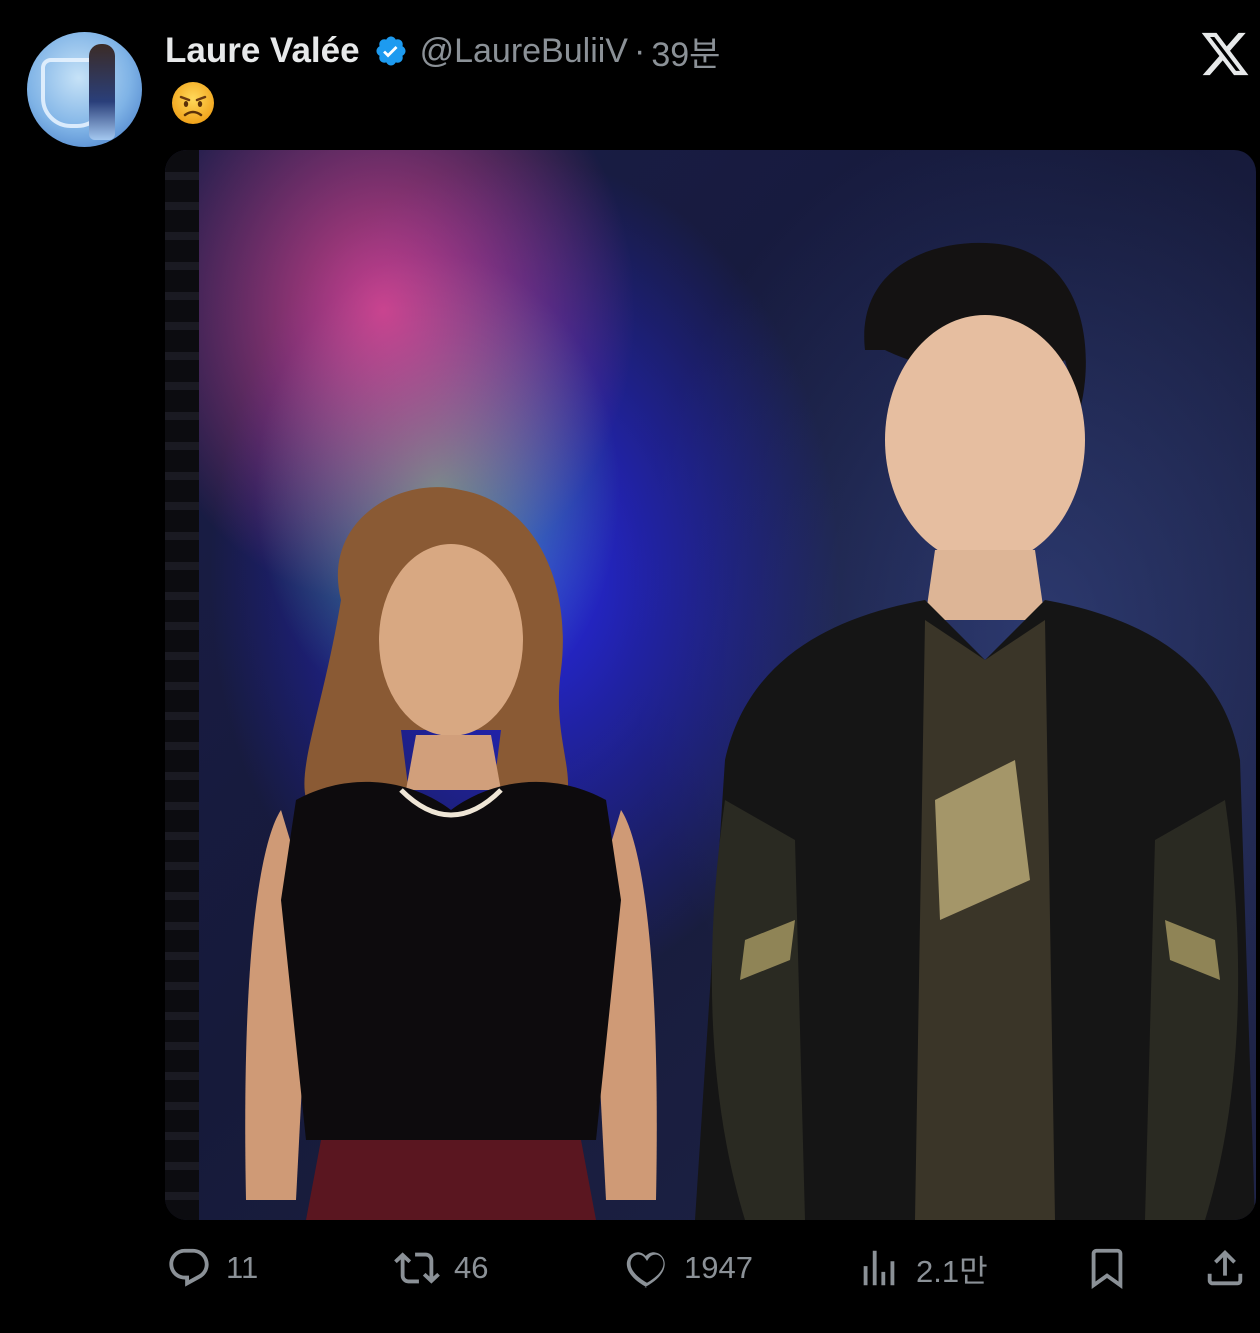 The height and width of the screenshot is (1333, 1260). What do you see at coordinates (102, 92) in the screenshot?
I see `avatar-figure-graphic` at bounding box center [102, 92].